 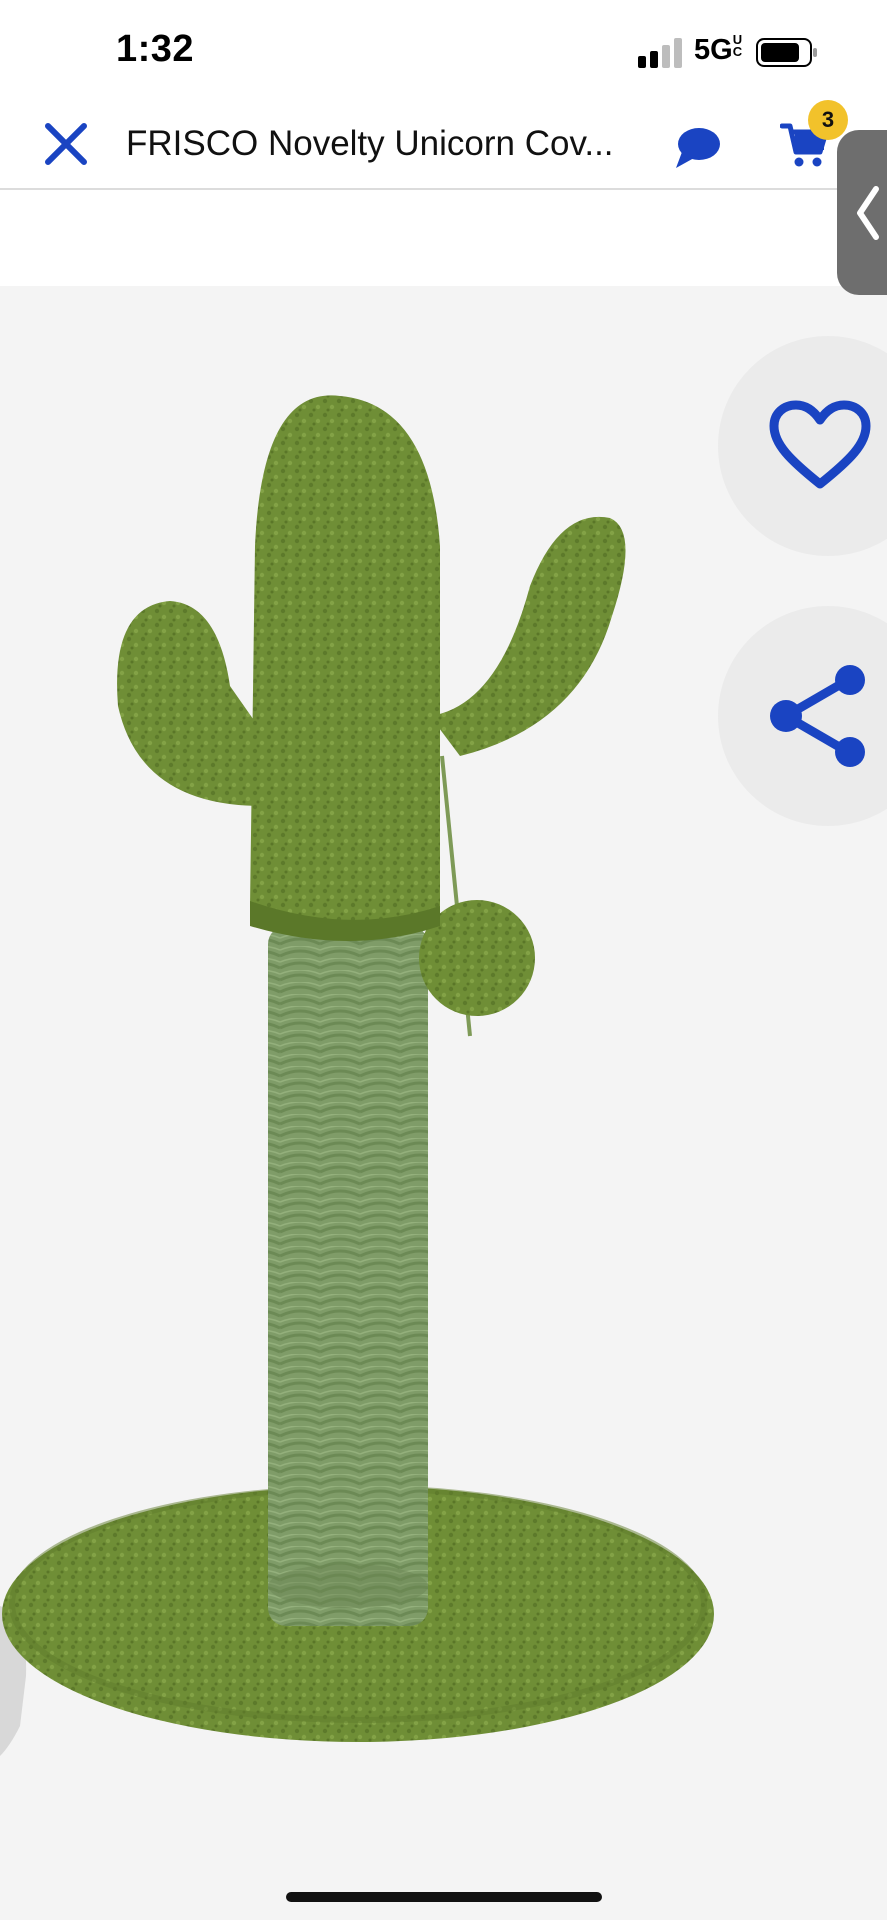 I want to click on chat-button, so click(x=698, y=148).